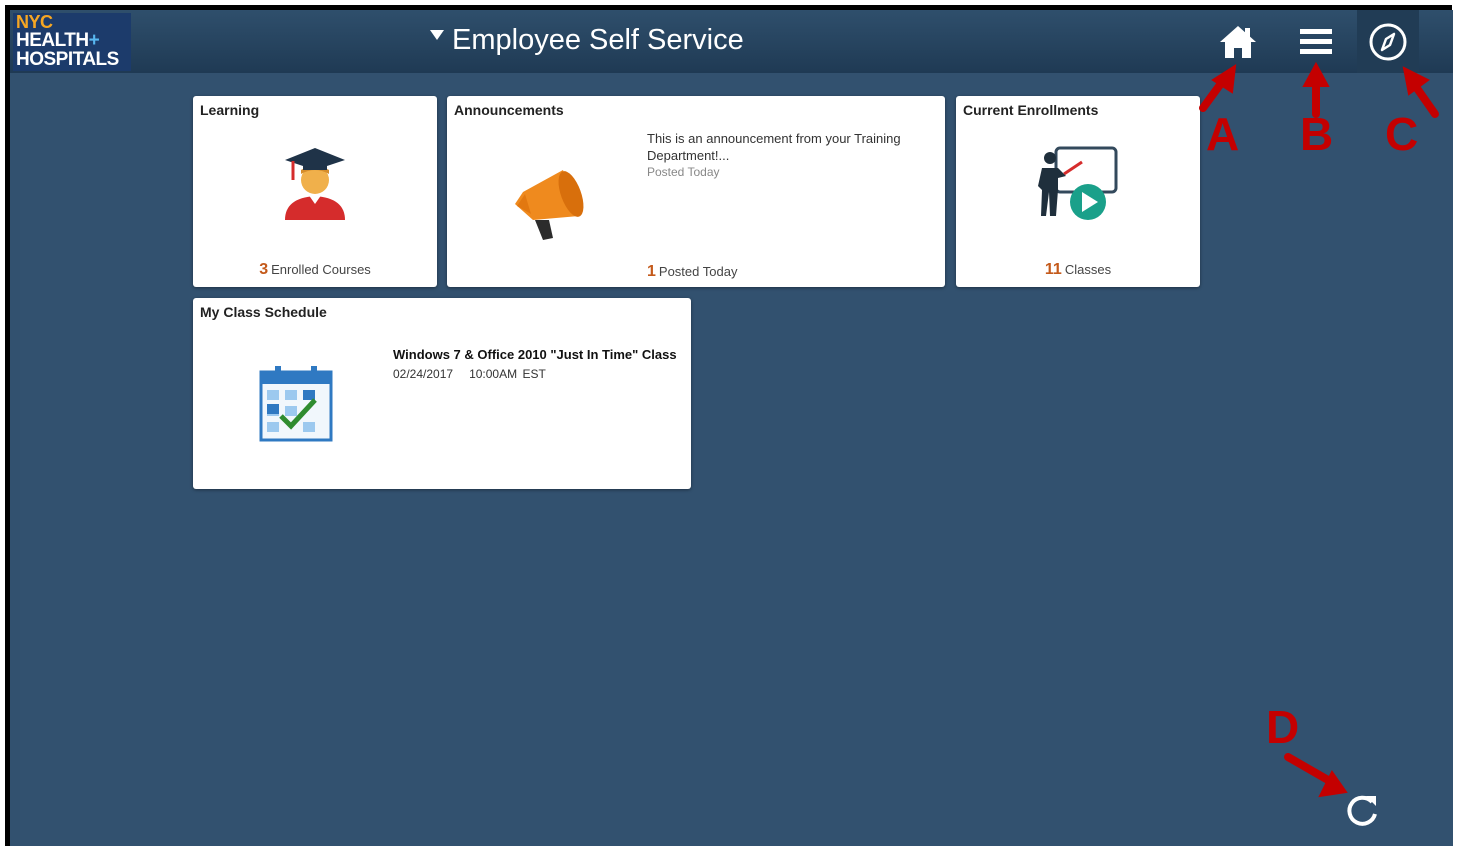 The image size is (1463, 846). What do you see at coordinates (683, 172) in the screenshot?
I see `announcement-posted: Posted Today` at bounding box center [683, 172].